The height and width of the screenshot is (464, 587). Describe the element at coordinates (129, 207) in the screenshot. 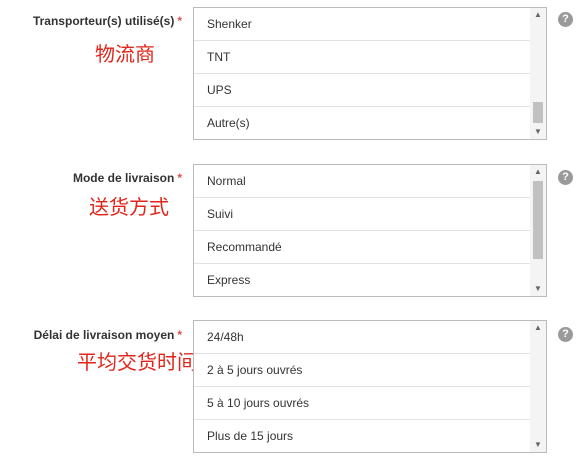

I see `delivery-mode-annotation: 送货方式` at that location.